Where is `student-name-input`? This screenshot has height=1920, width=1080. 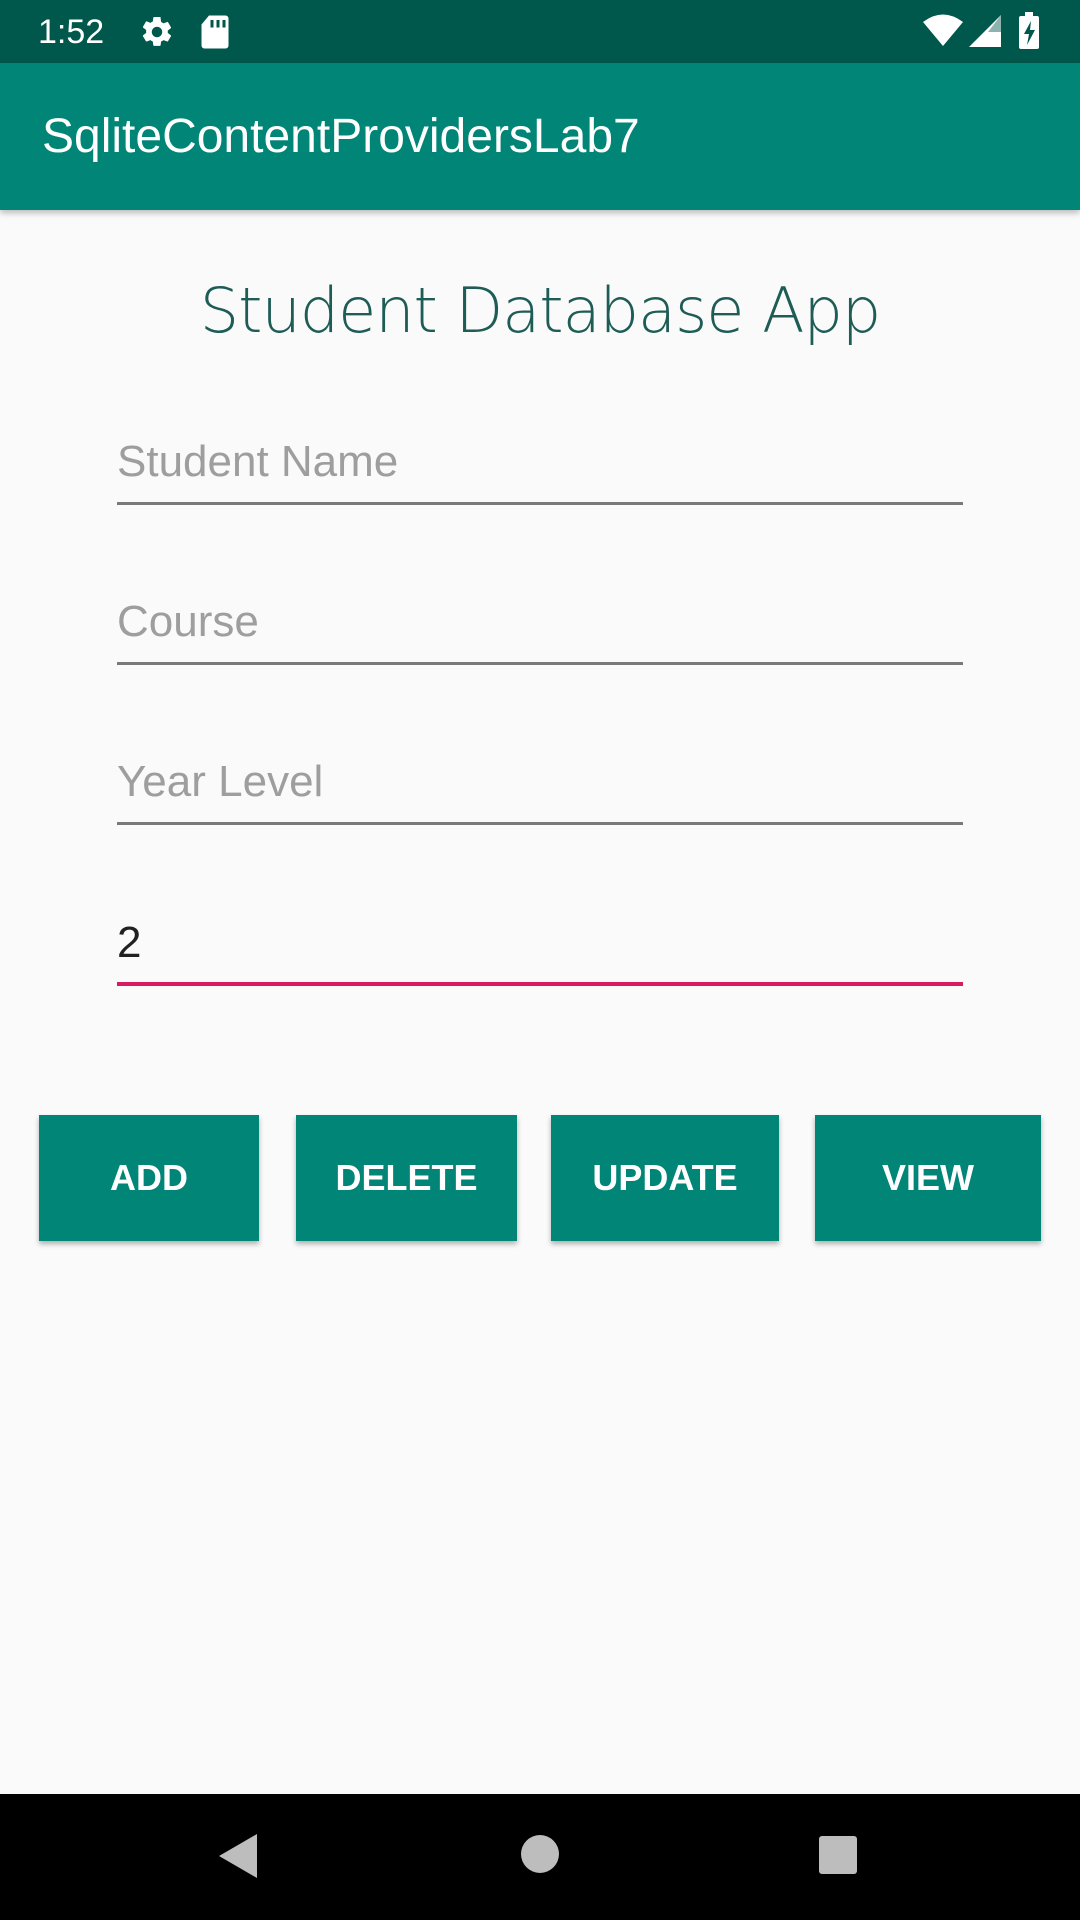
student-name-input is located at coordinates (540, 462).